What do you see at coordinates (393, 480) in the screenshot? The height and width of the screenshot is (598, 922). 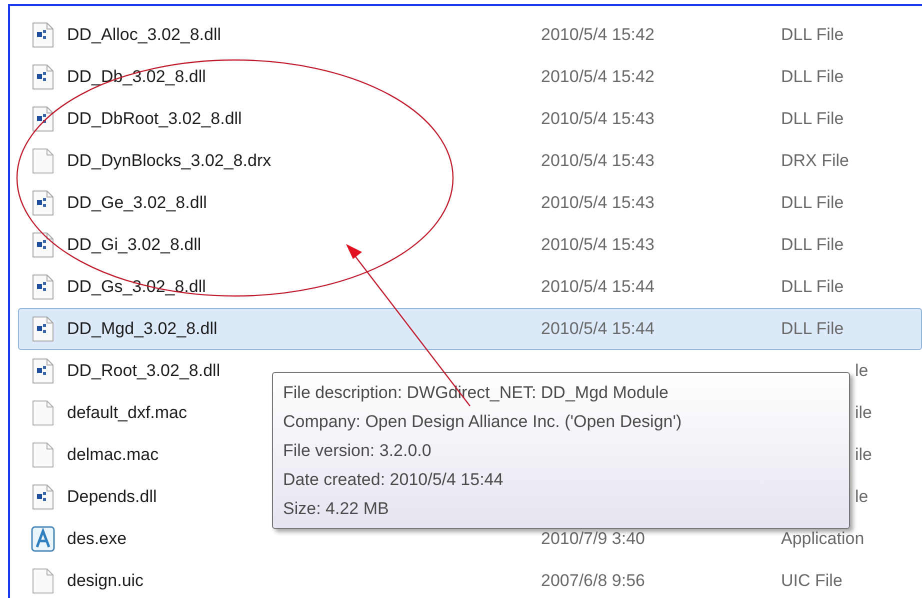 I see `tooltip-line: Date created: 2010/5/4 15:44` at bounding box center [393, 480].